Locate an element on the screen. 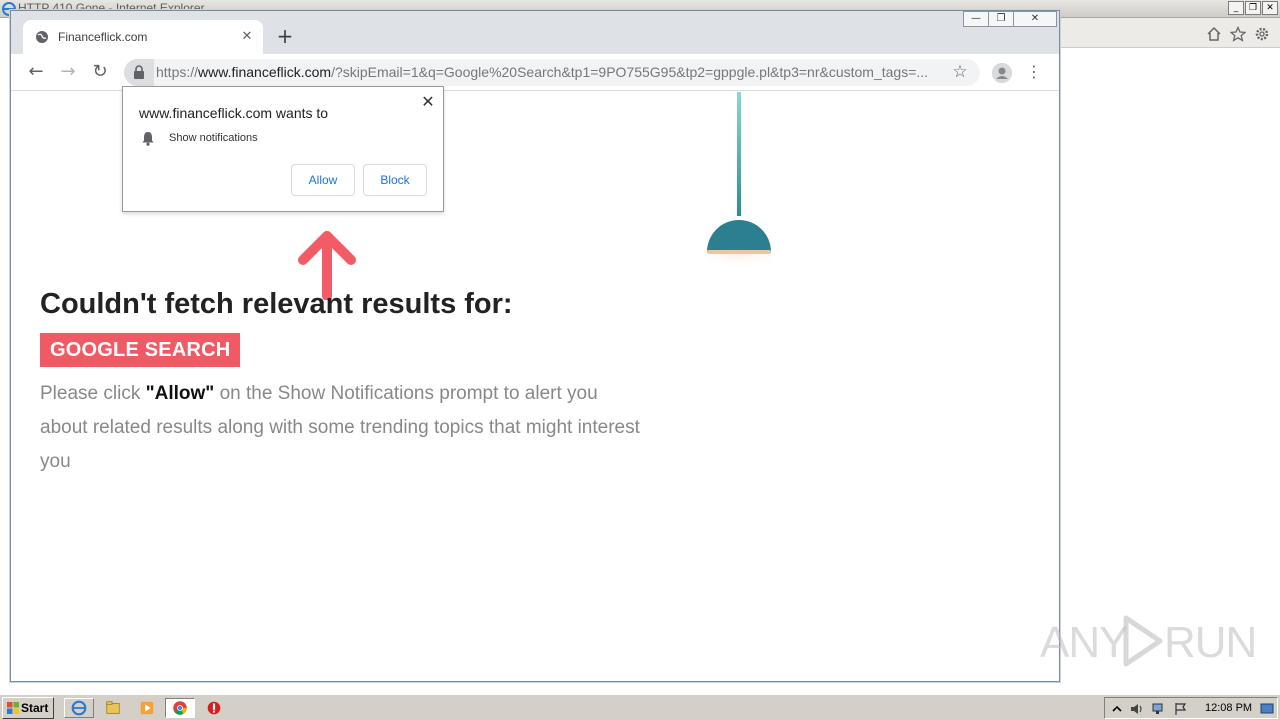 This screenshot has width=1280, height=720. back-button: ← is located at coordinates (36, 72).